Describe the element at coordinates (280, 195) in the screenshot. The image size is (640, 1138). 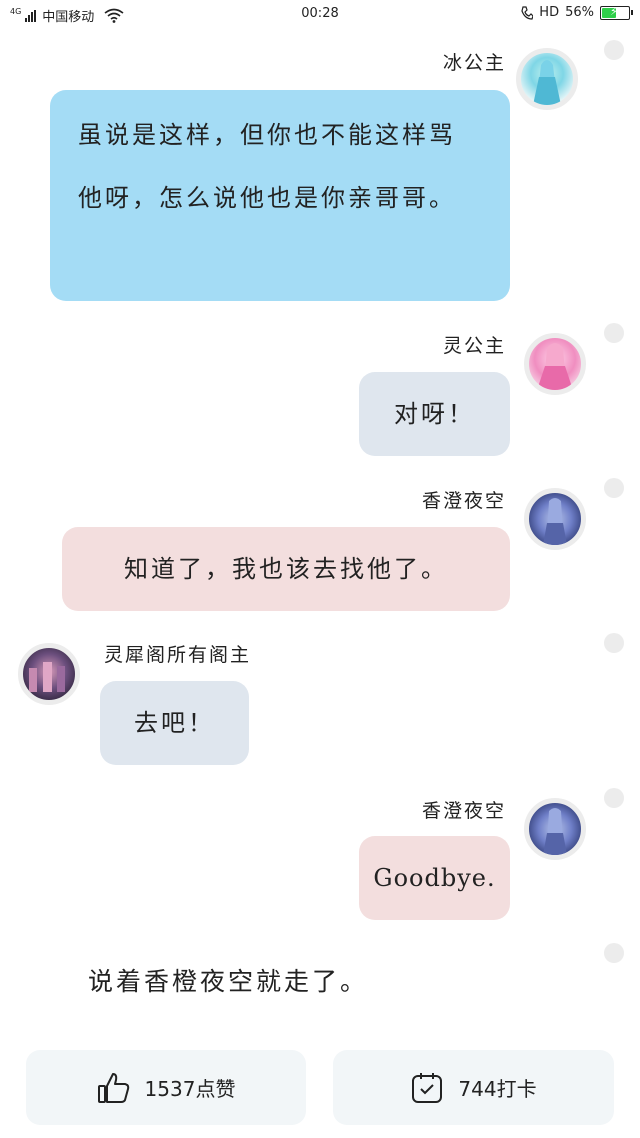
I see `message-bubble: 虽说是这样，但你也不能这样骂他呀，怎么说他也是你亲哥哥。` at that location.